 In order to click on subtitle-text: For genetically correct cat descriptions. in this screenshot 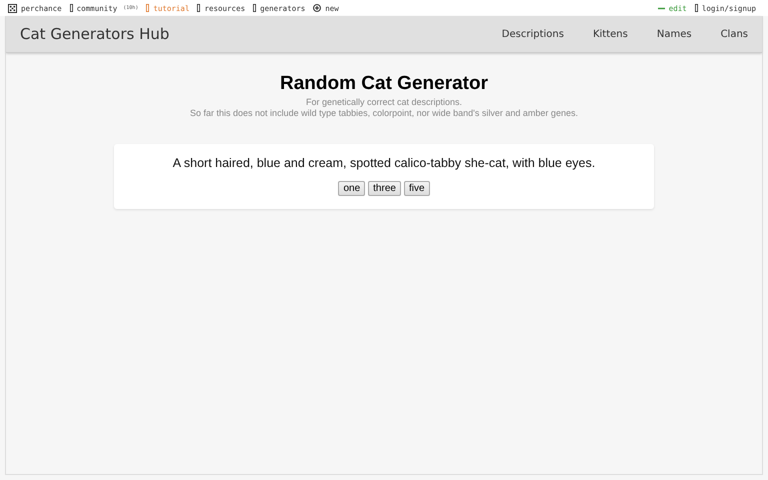, I will do `click(384, 102)`.